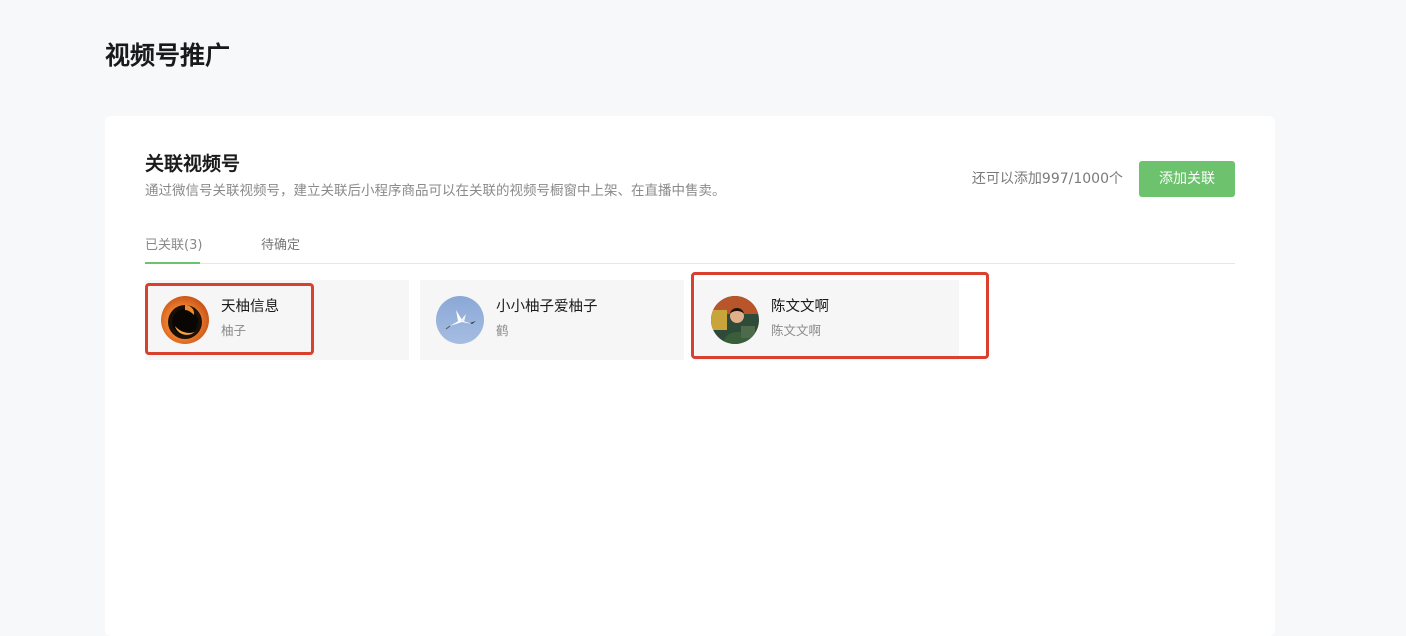  I want to click on crane-sky-avatar, so click(460, 320).